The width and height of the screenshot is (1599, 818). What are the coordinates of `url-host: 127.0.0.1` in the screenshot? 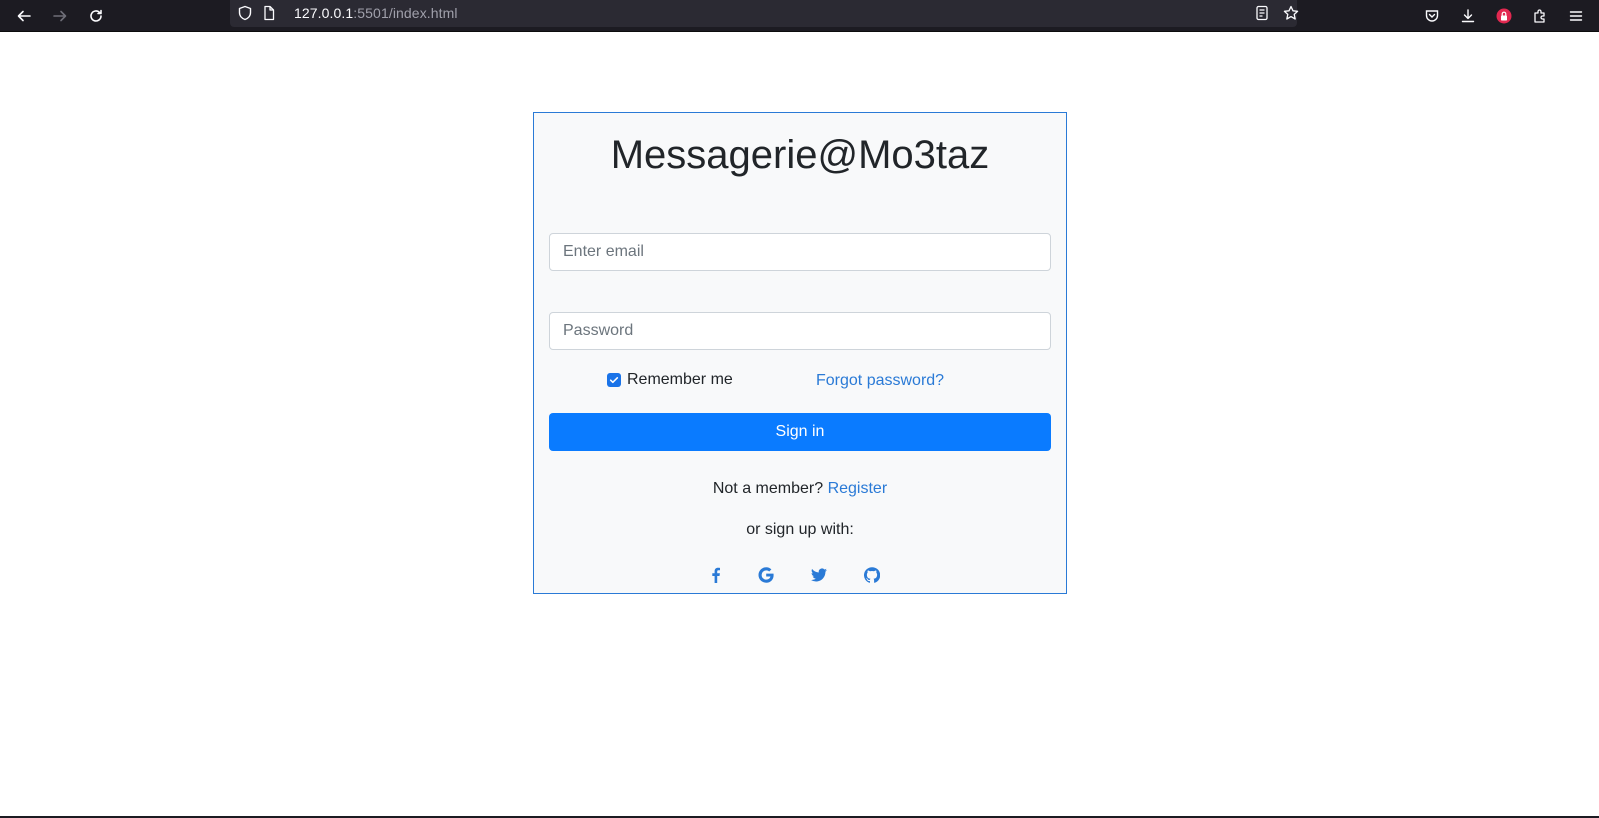 It's located at (324, 13).